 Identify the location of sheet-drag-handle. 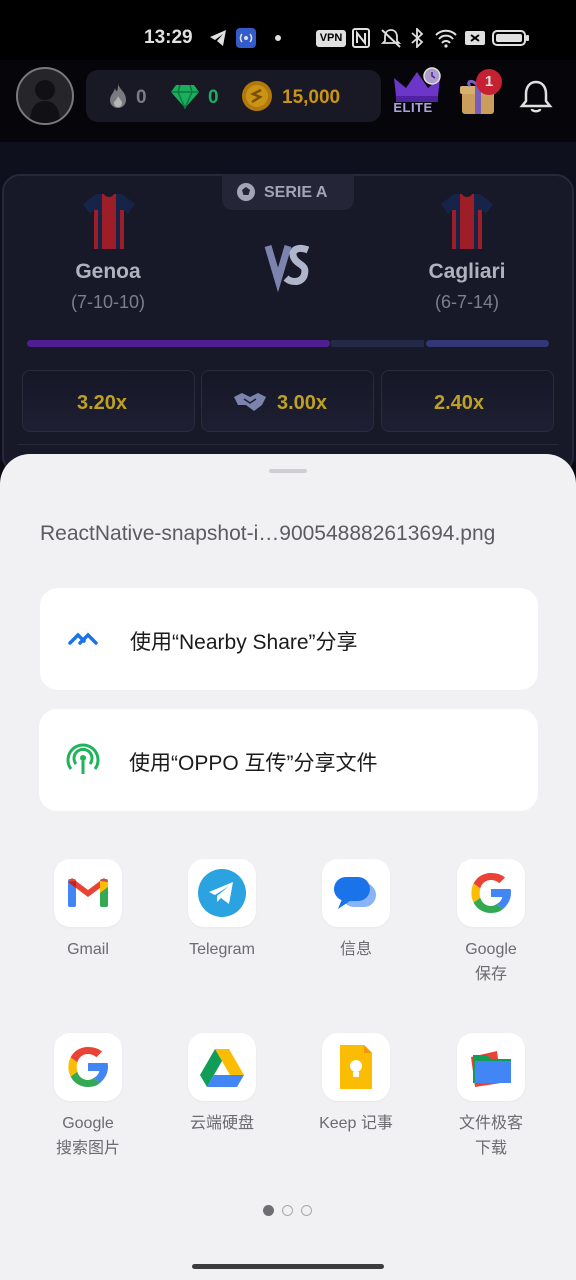
(288, 471).